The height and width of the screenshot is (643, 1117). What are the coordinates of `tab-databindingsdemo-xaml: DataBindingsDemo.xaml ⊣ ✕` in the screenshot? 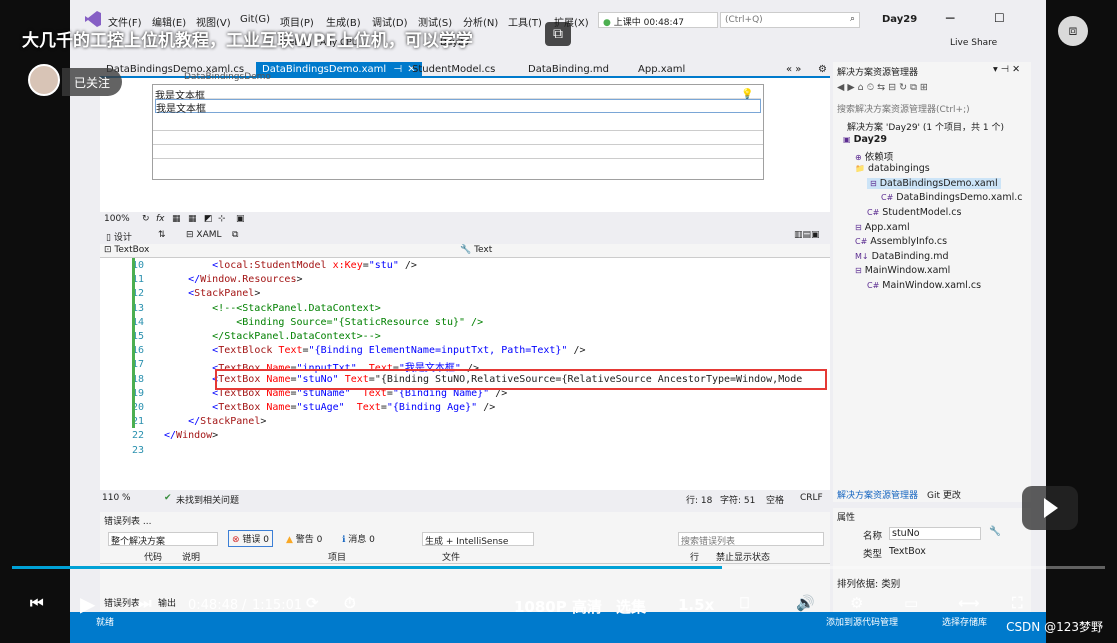 It's located at (339, 70).